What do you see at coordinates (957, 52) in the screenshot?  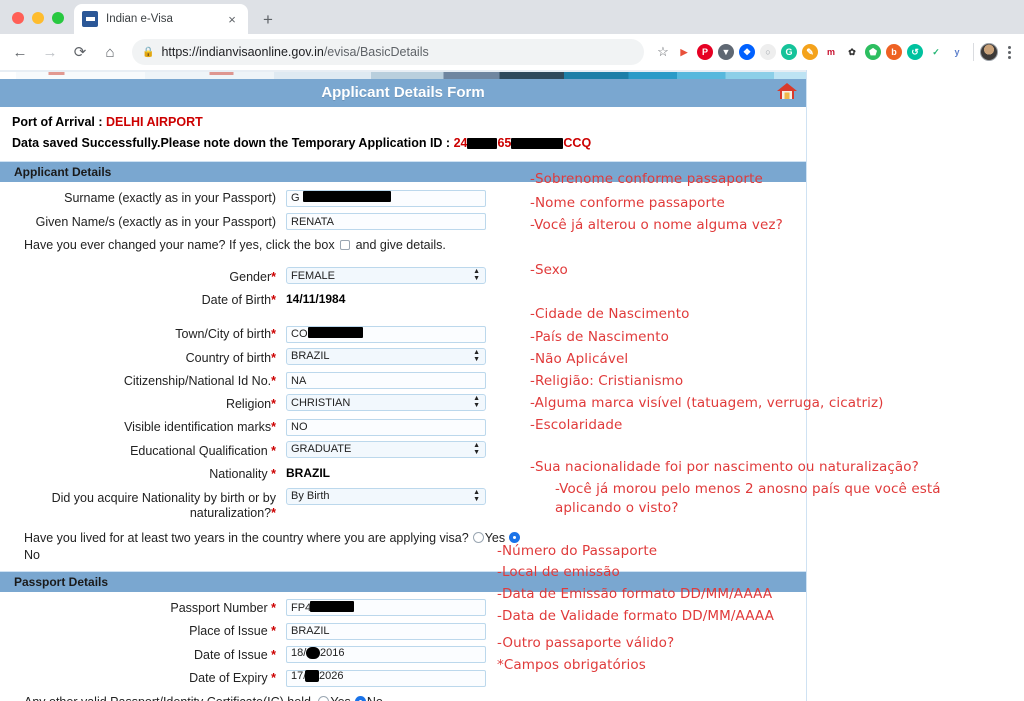 I see `yandex-icon: у` at bounding box center [957, 52].